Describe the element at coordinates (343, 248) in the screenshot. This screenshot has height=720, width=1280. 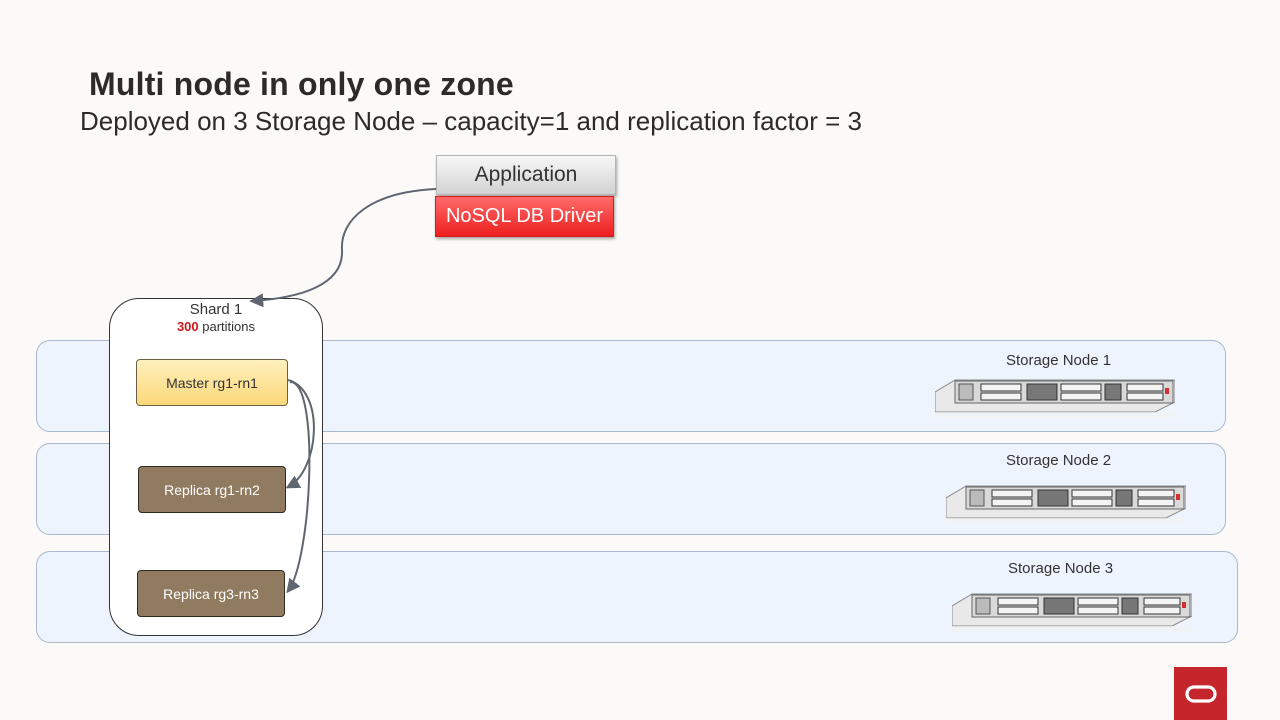
I see `driver-to-shard-arrow` at that location.